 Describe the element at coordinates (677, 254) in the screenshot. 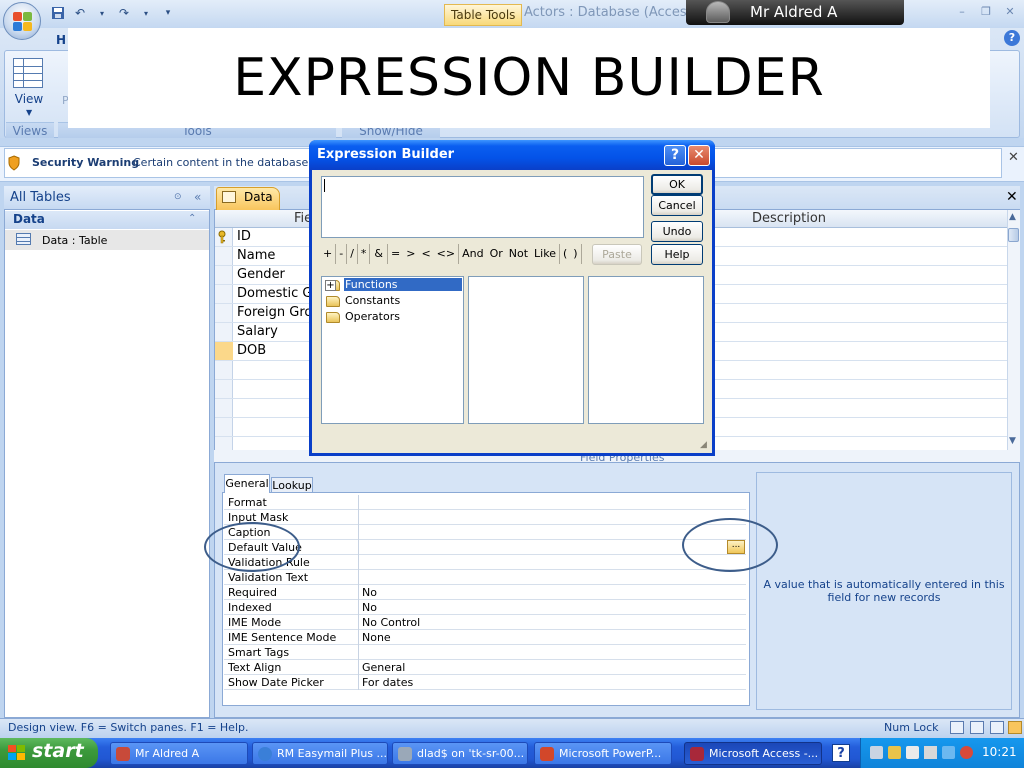

I see `help-button: Help` at that location.